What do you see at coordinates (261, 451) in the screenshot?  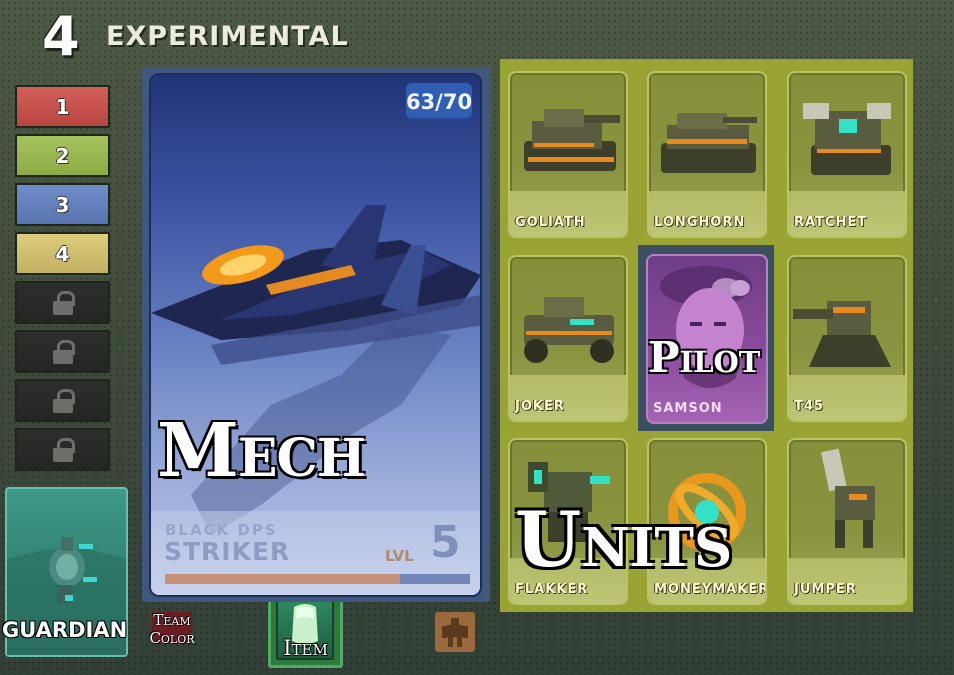 I see `mech-overlay-label: Mech` at bounding box center [261, 451].